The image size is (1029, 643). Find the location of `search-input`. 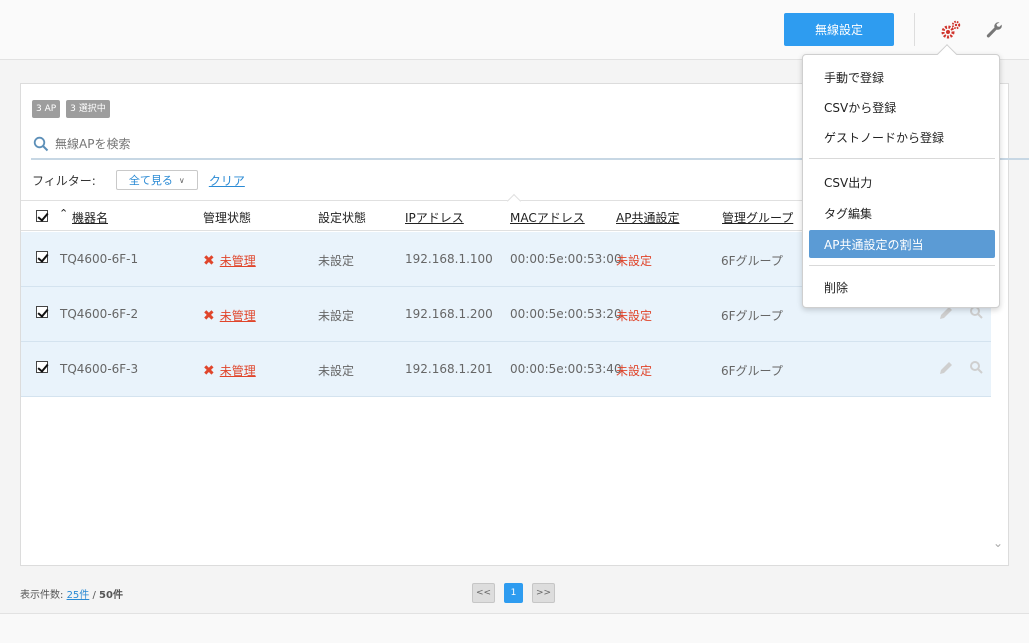

search-input is located at coordinates (255, 144).